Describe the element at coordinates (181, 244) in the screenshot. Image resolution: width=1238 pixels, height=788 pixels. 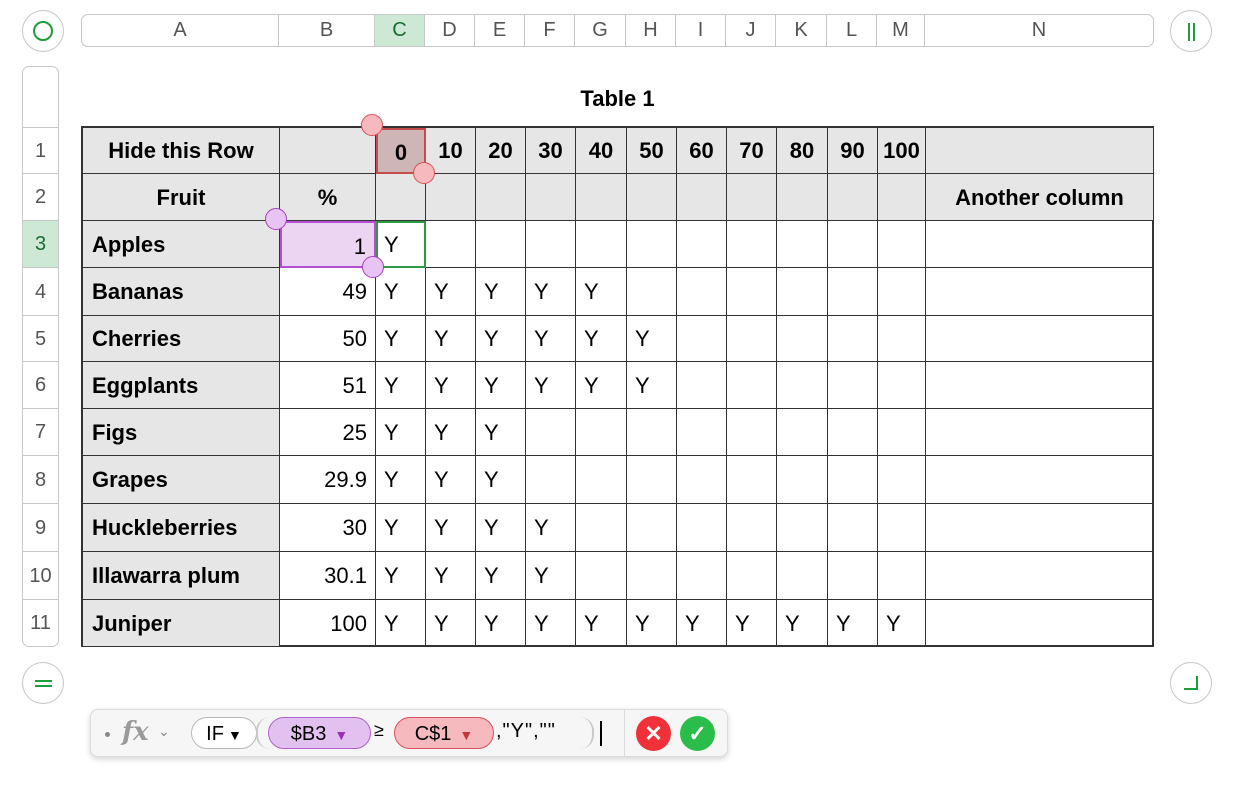
I see `cell-fruit: Apples` at that location.